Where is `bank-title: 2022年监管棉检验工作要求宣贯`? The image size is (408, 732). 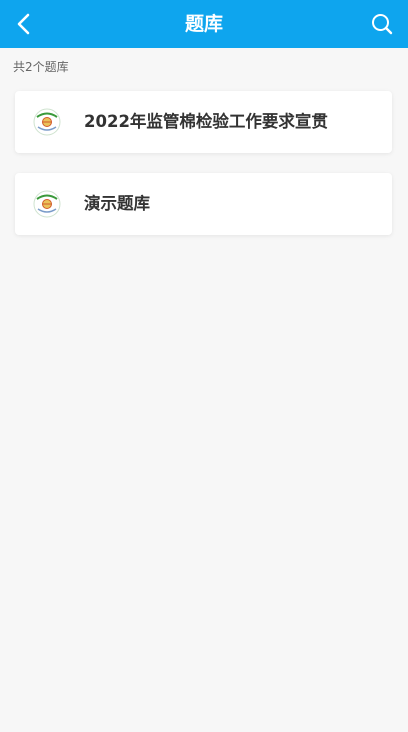
bank-title: 2022年监管棉检验工作要求宣贯 is located at coordinates (206, 121).